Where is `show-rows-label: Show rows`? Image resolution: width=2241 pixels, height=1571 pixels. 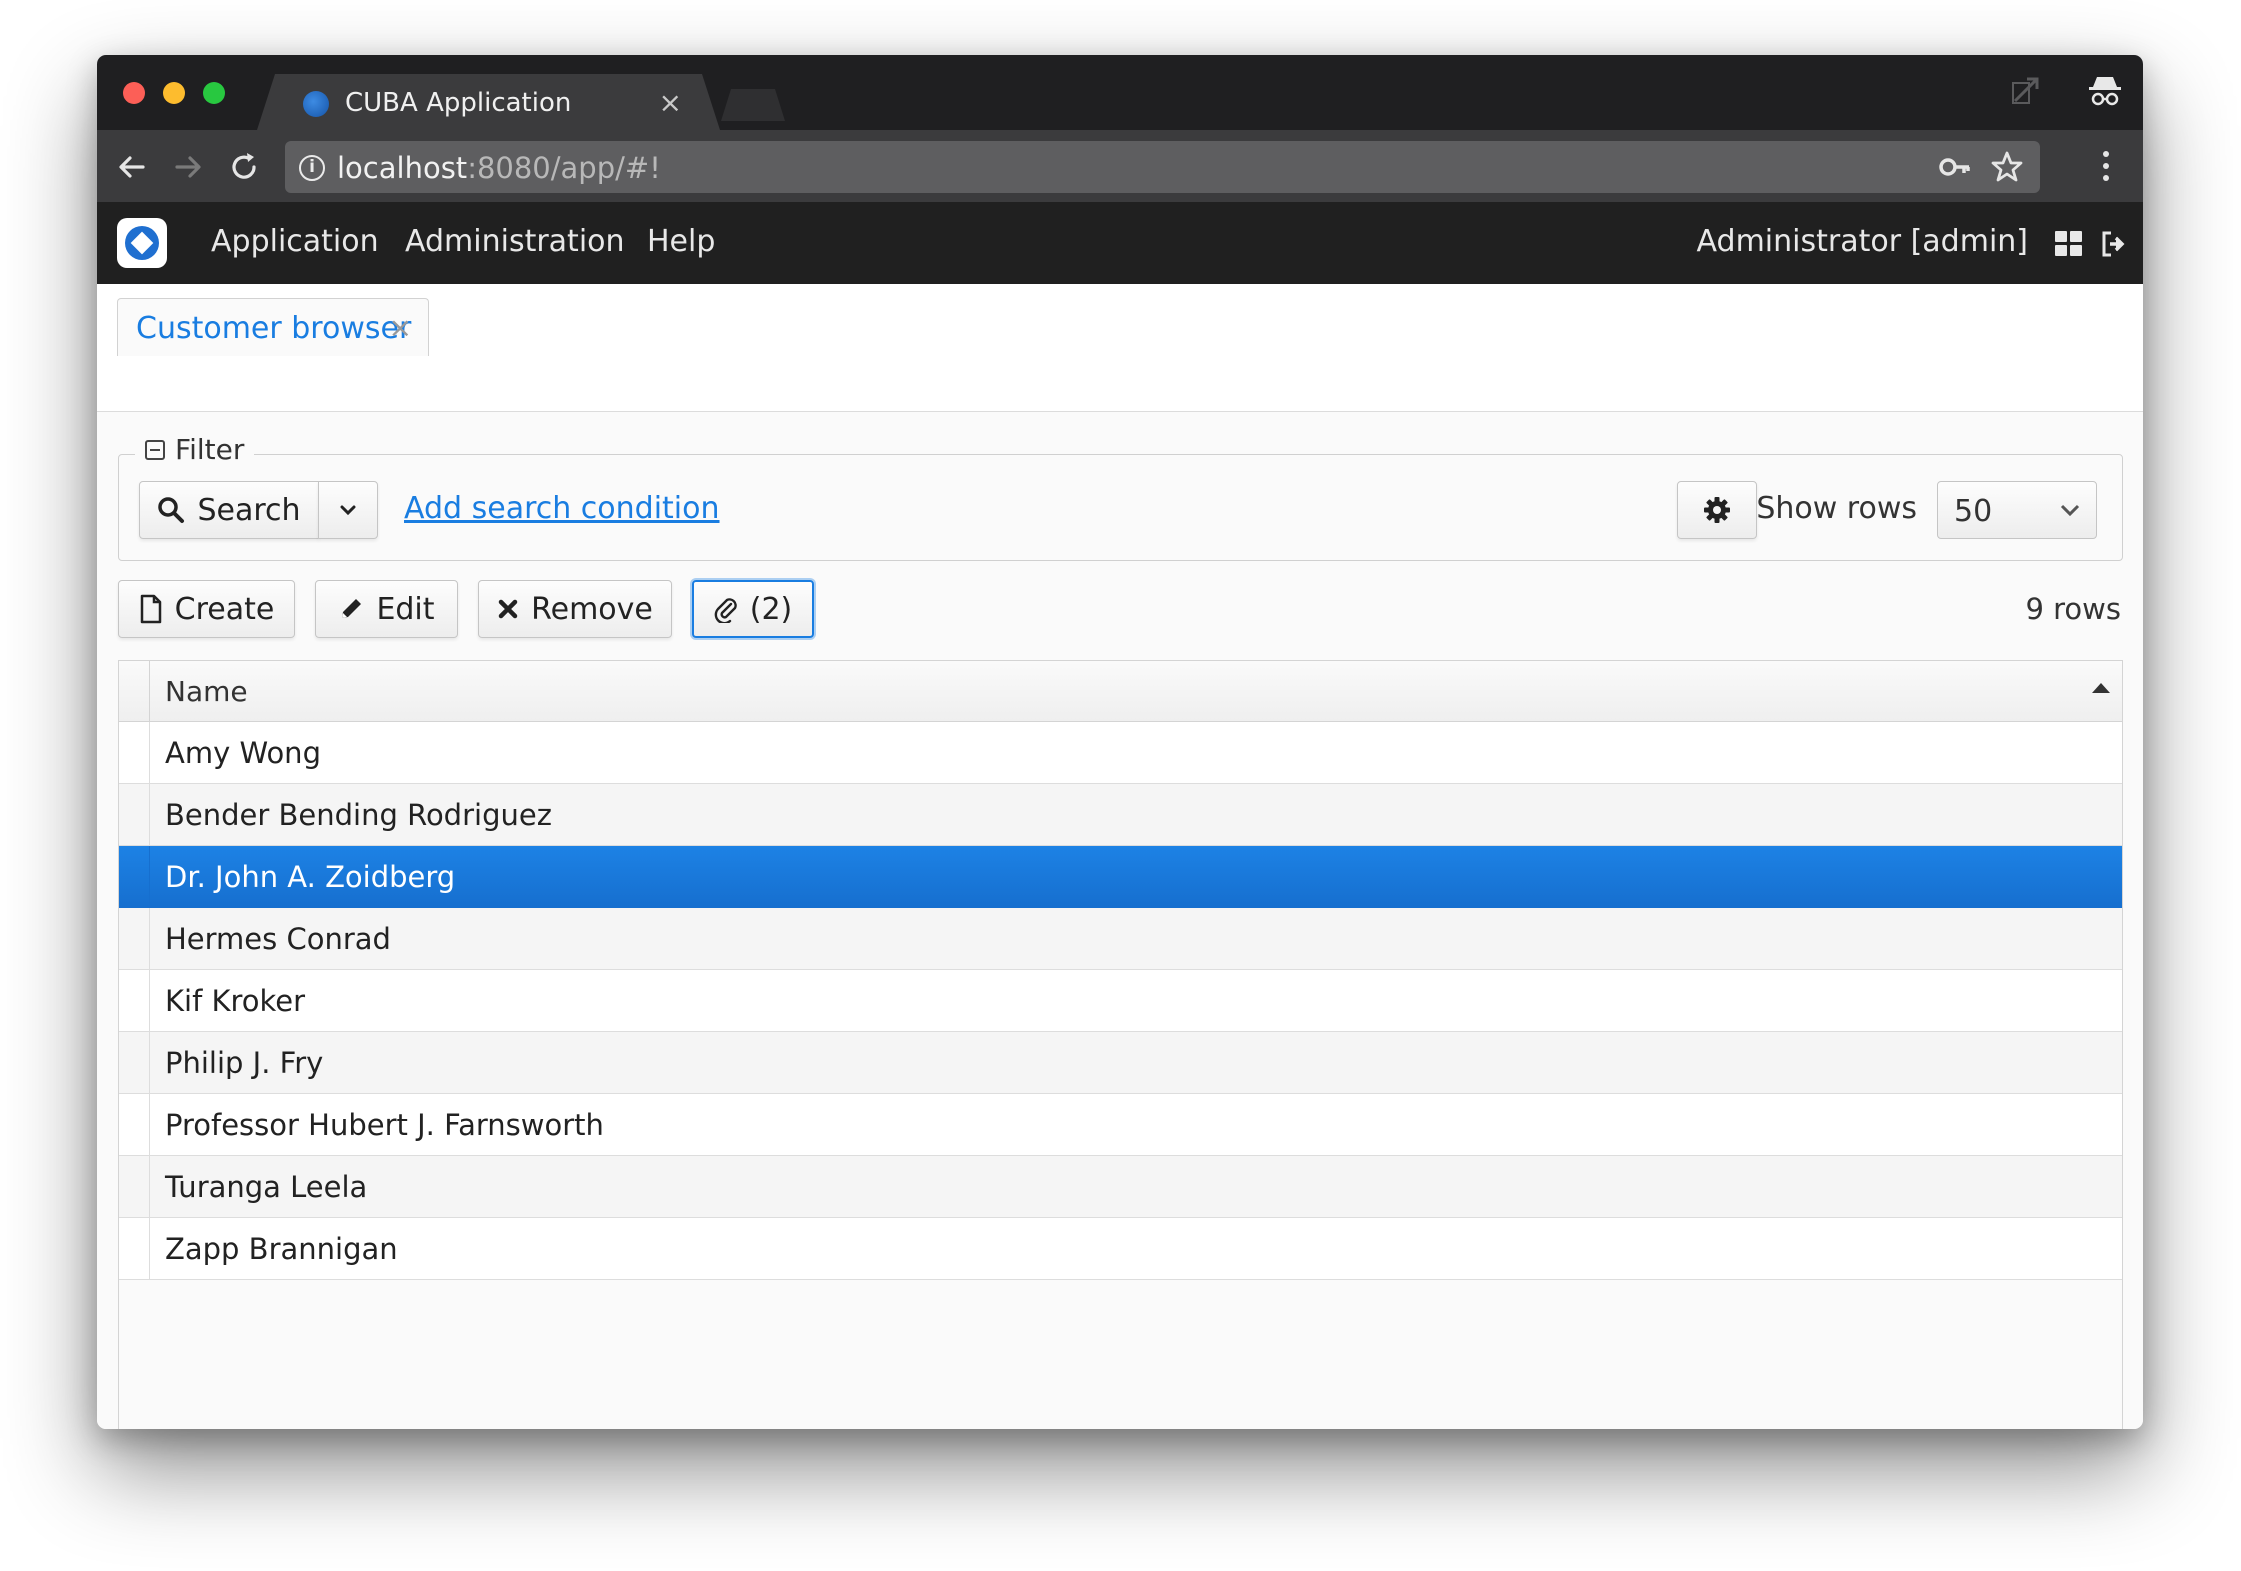
show-rows-label: Show rows is located at coordinates (1836, 508).